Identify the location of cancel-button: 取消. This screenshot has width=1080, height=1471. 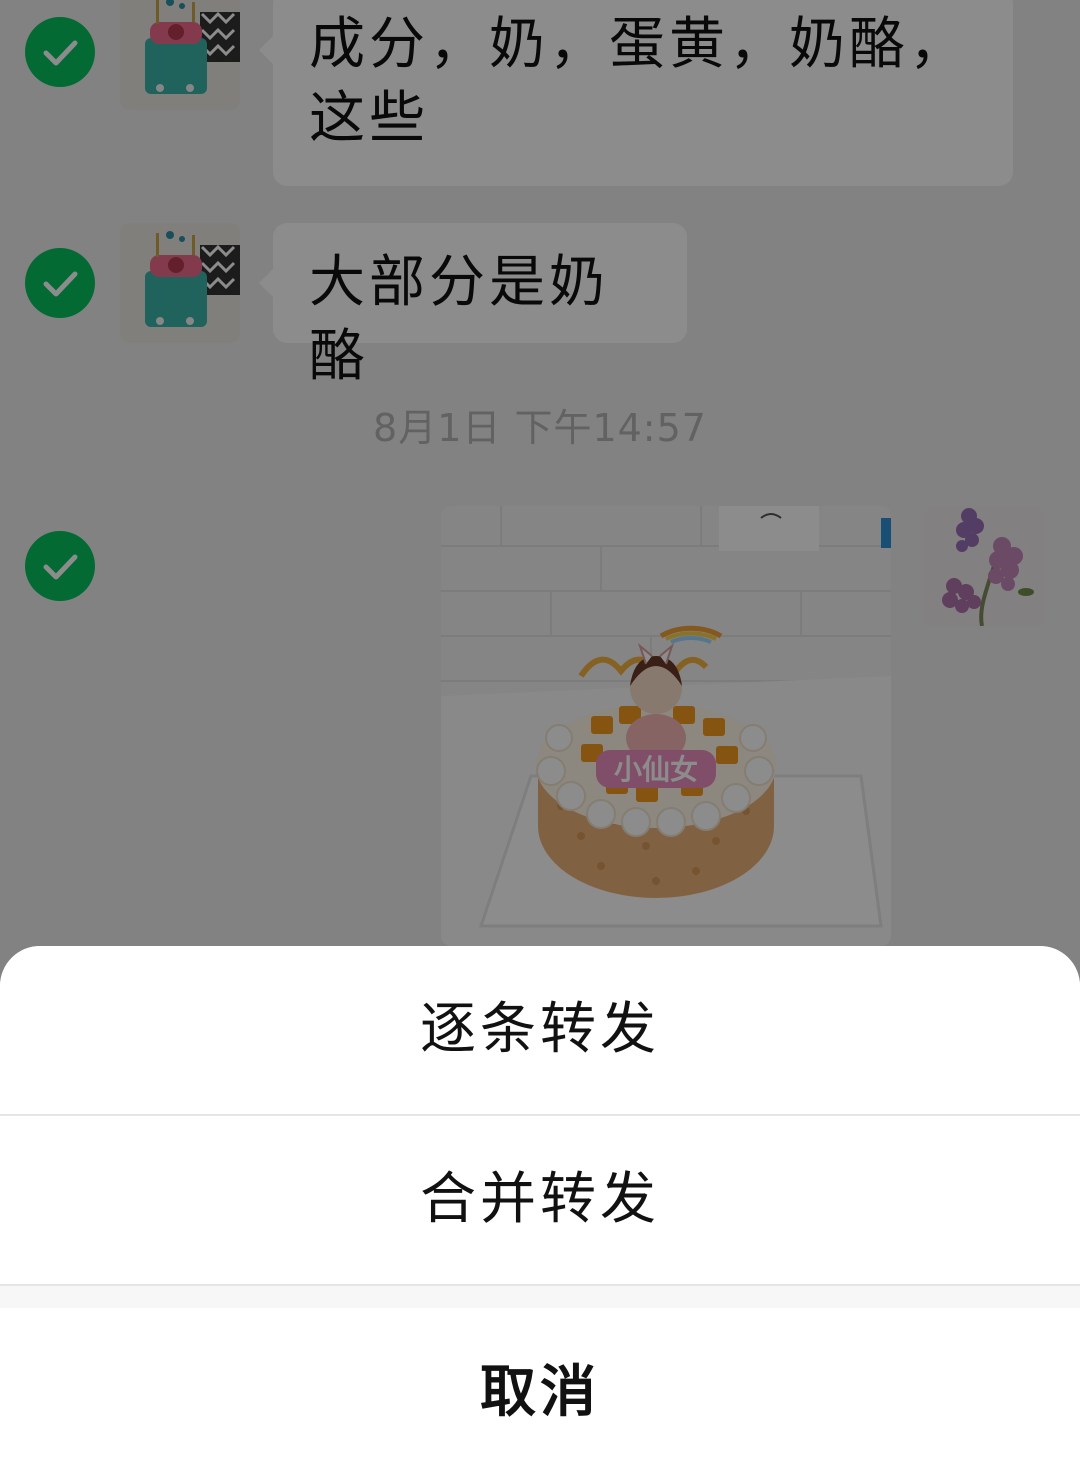
(540, 1389).